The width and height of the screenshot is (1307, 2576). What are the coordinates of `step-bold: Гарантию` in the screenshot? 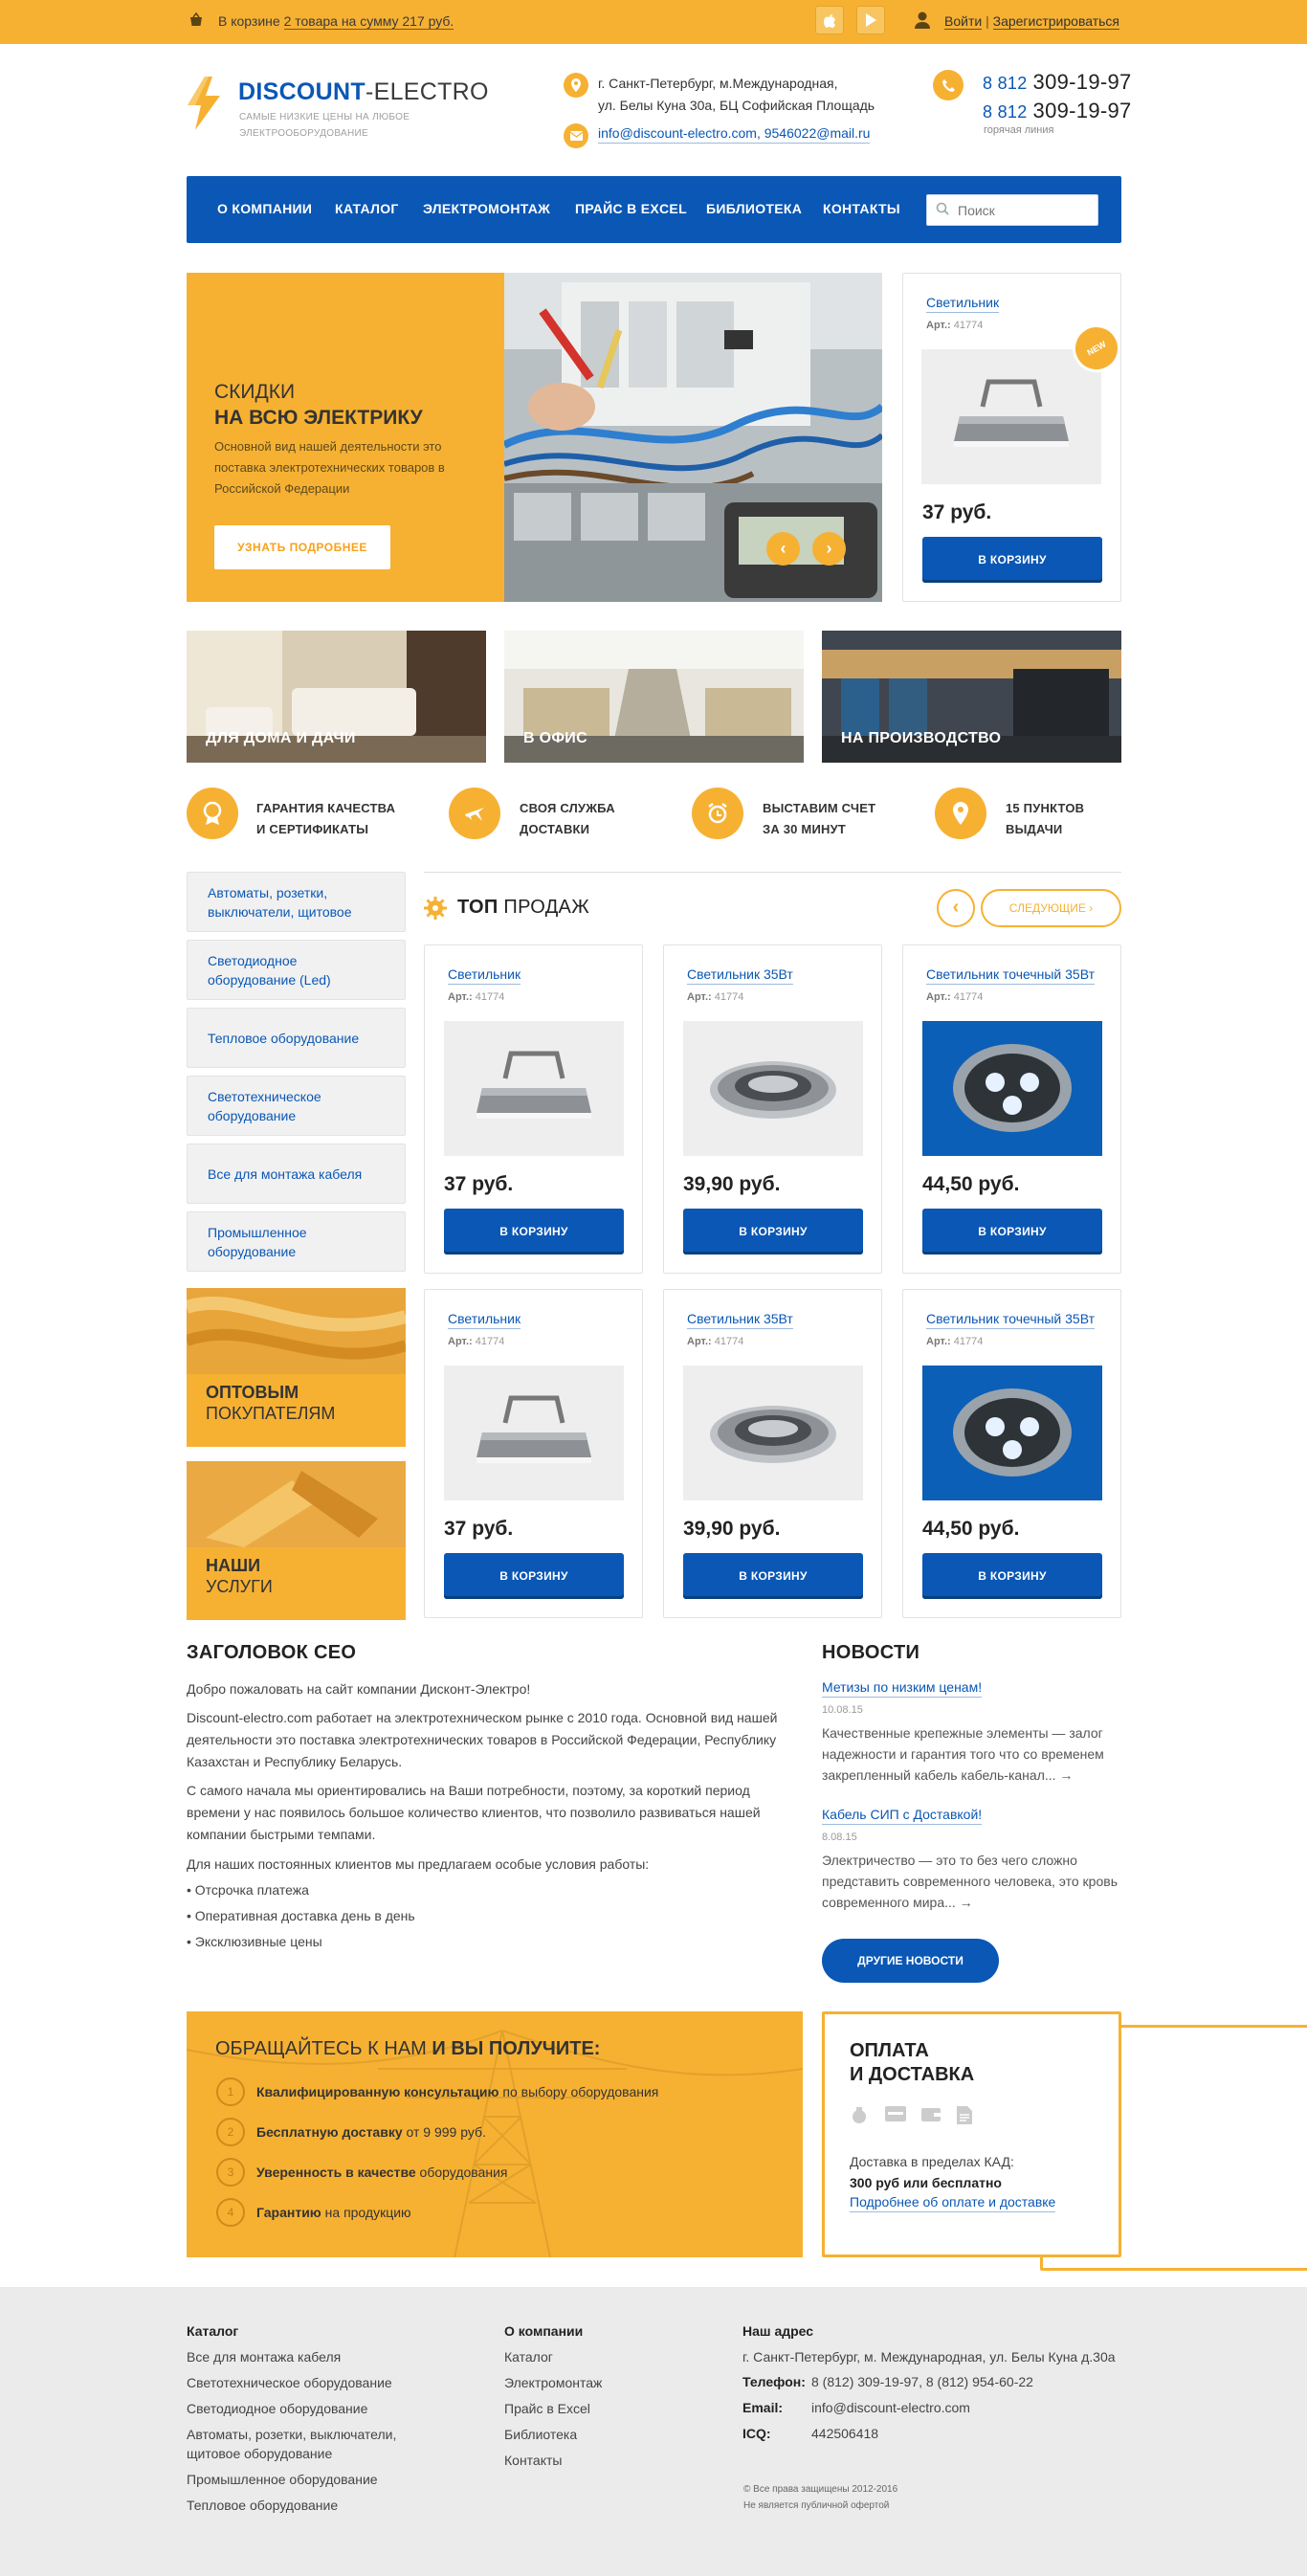 It's located at (289, 2212).